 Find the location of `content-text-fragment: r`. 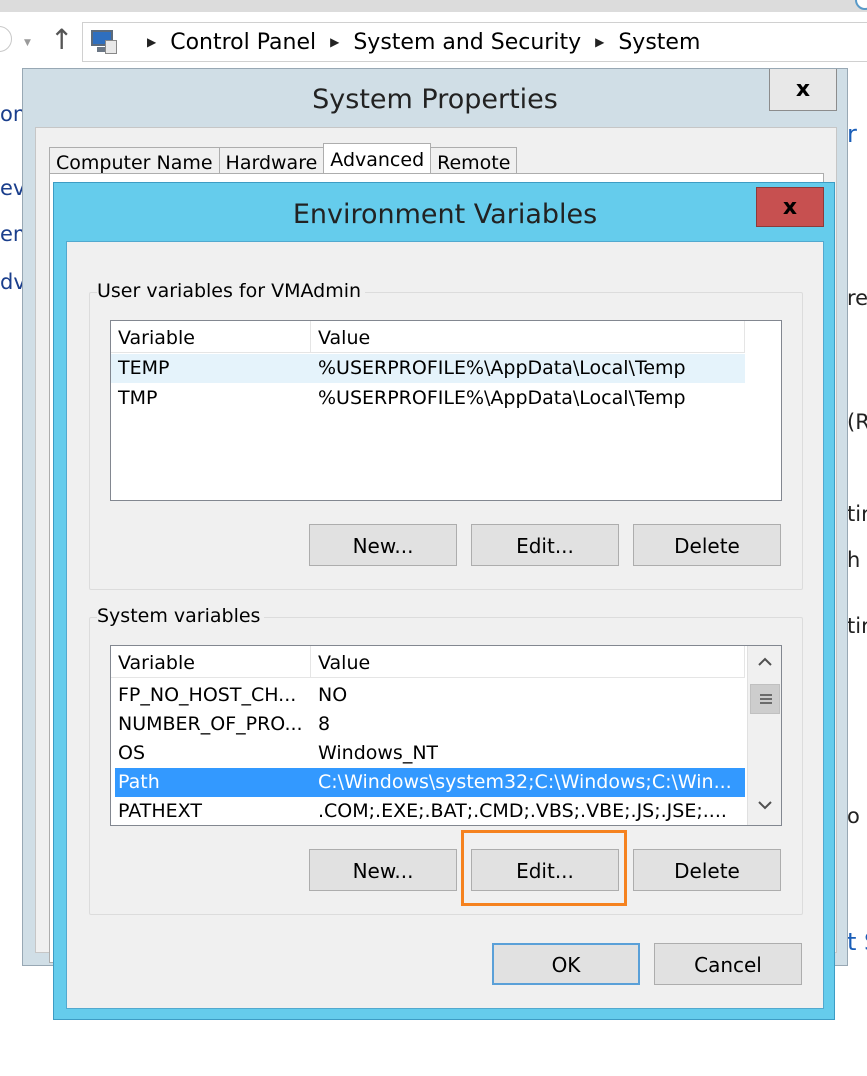

content-text-fragment: r is located at coordinates (852, 134).